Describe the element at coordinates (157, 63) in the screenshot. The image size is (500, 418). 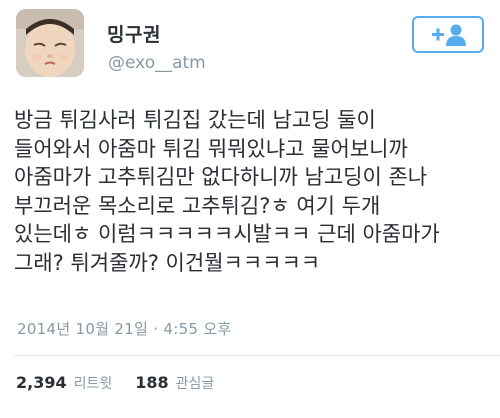
I see `user-handle: @exo__atm` at that location.